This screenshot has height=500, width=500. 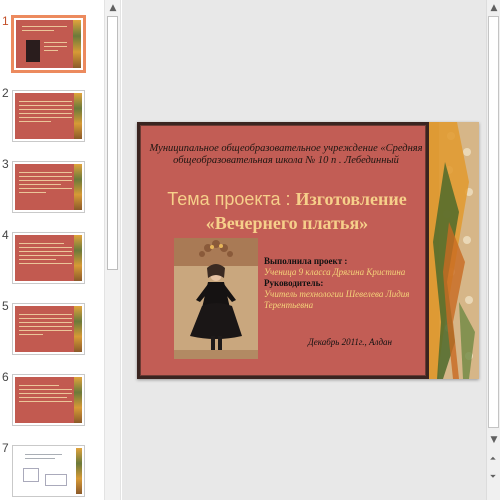 I want to click on title-prefix: Тема проекта :, so click(x=231, y=199).